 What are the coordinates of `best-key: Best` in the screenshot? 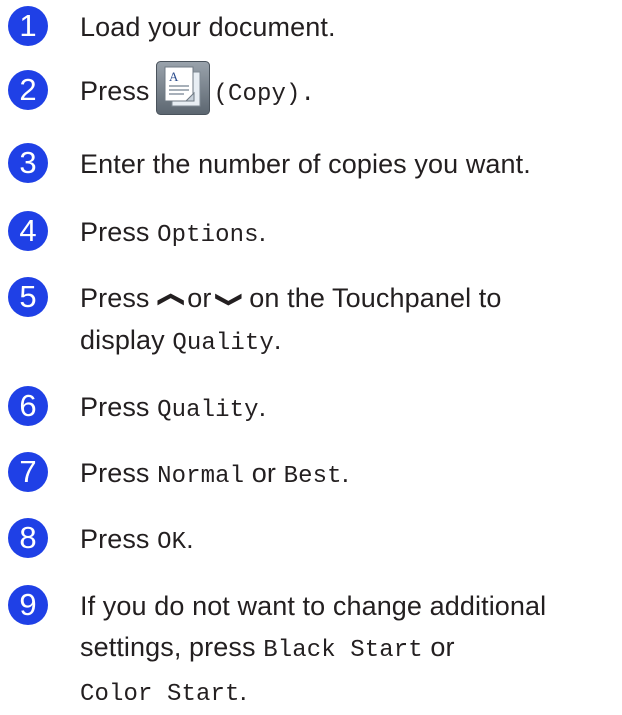 It's located at (312, 476).